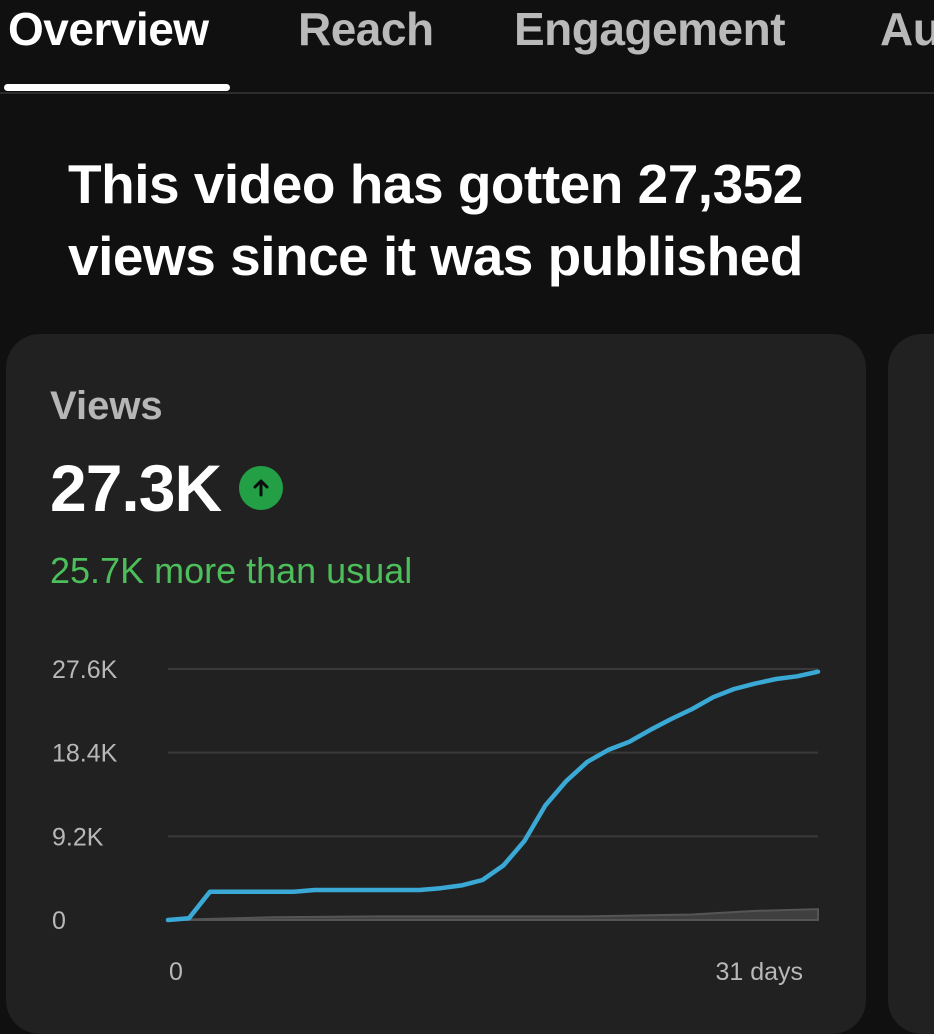 The image size is (934, 1034). I want to click on y-tick-label: 0, so click(59, 921).